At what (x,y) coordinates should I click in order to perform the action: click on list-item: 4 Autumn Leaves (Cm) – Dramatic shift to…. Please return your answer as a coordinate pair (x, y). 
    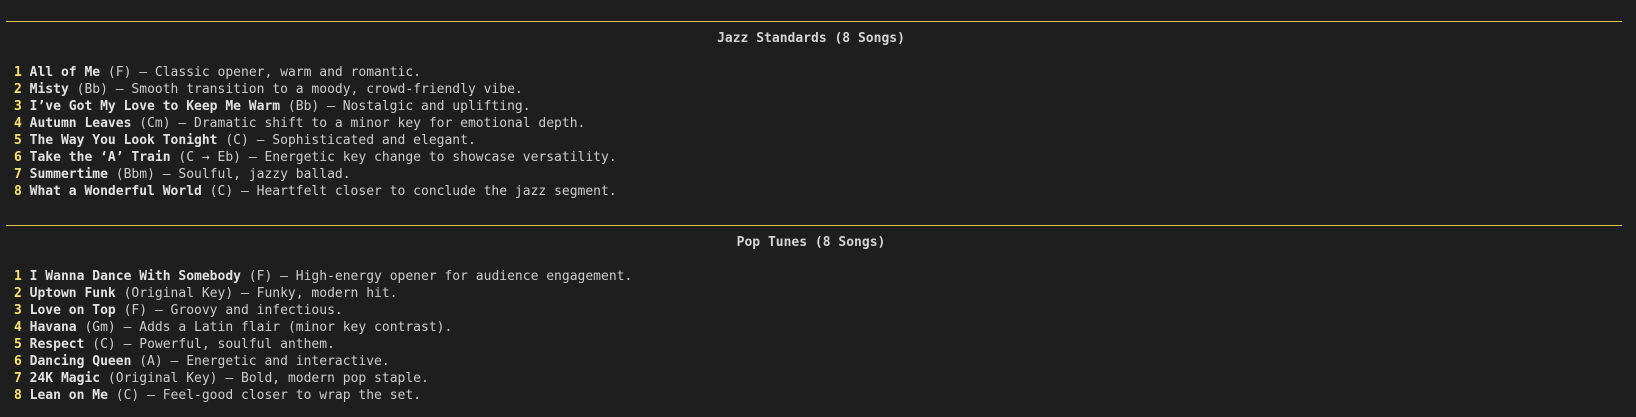
    Looking at the image, I should click on (315, 123).